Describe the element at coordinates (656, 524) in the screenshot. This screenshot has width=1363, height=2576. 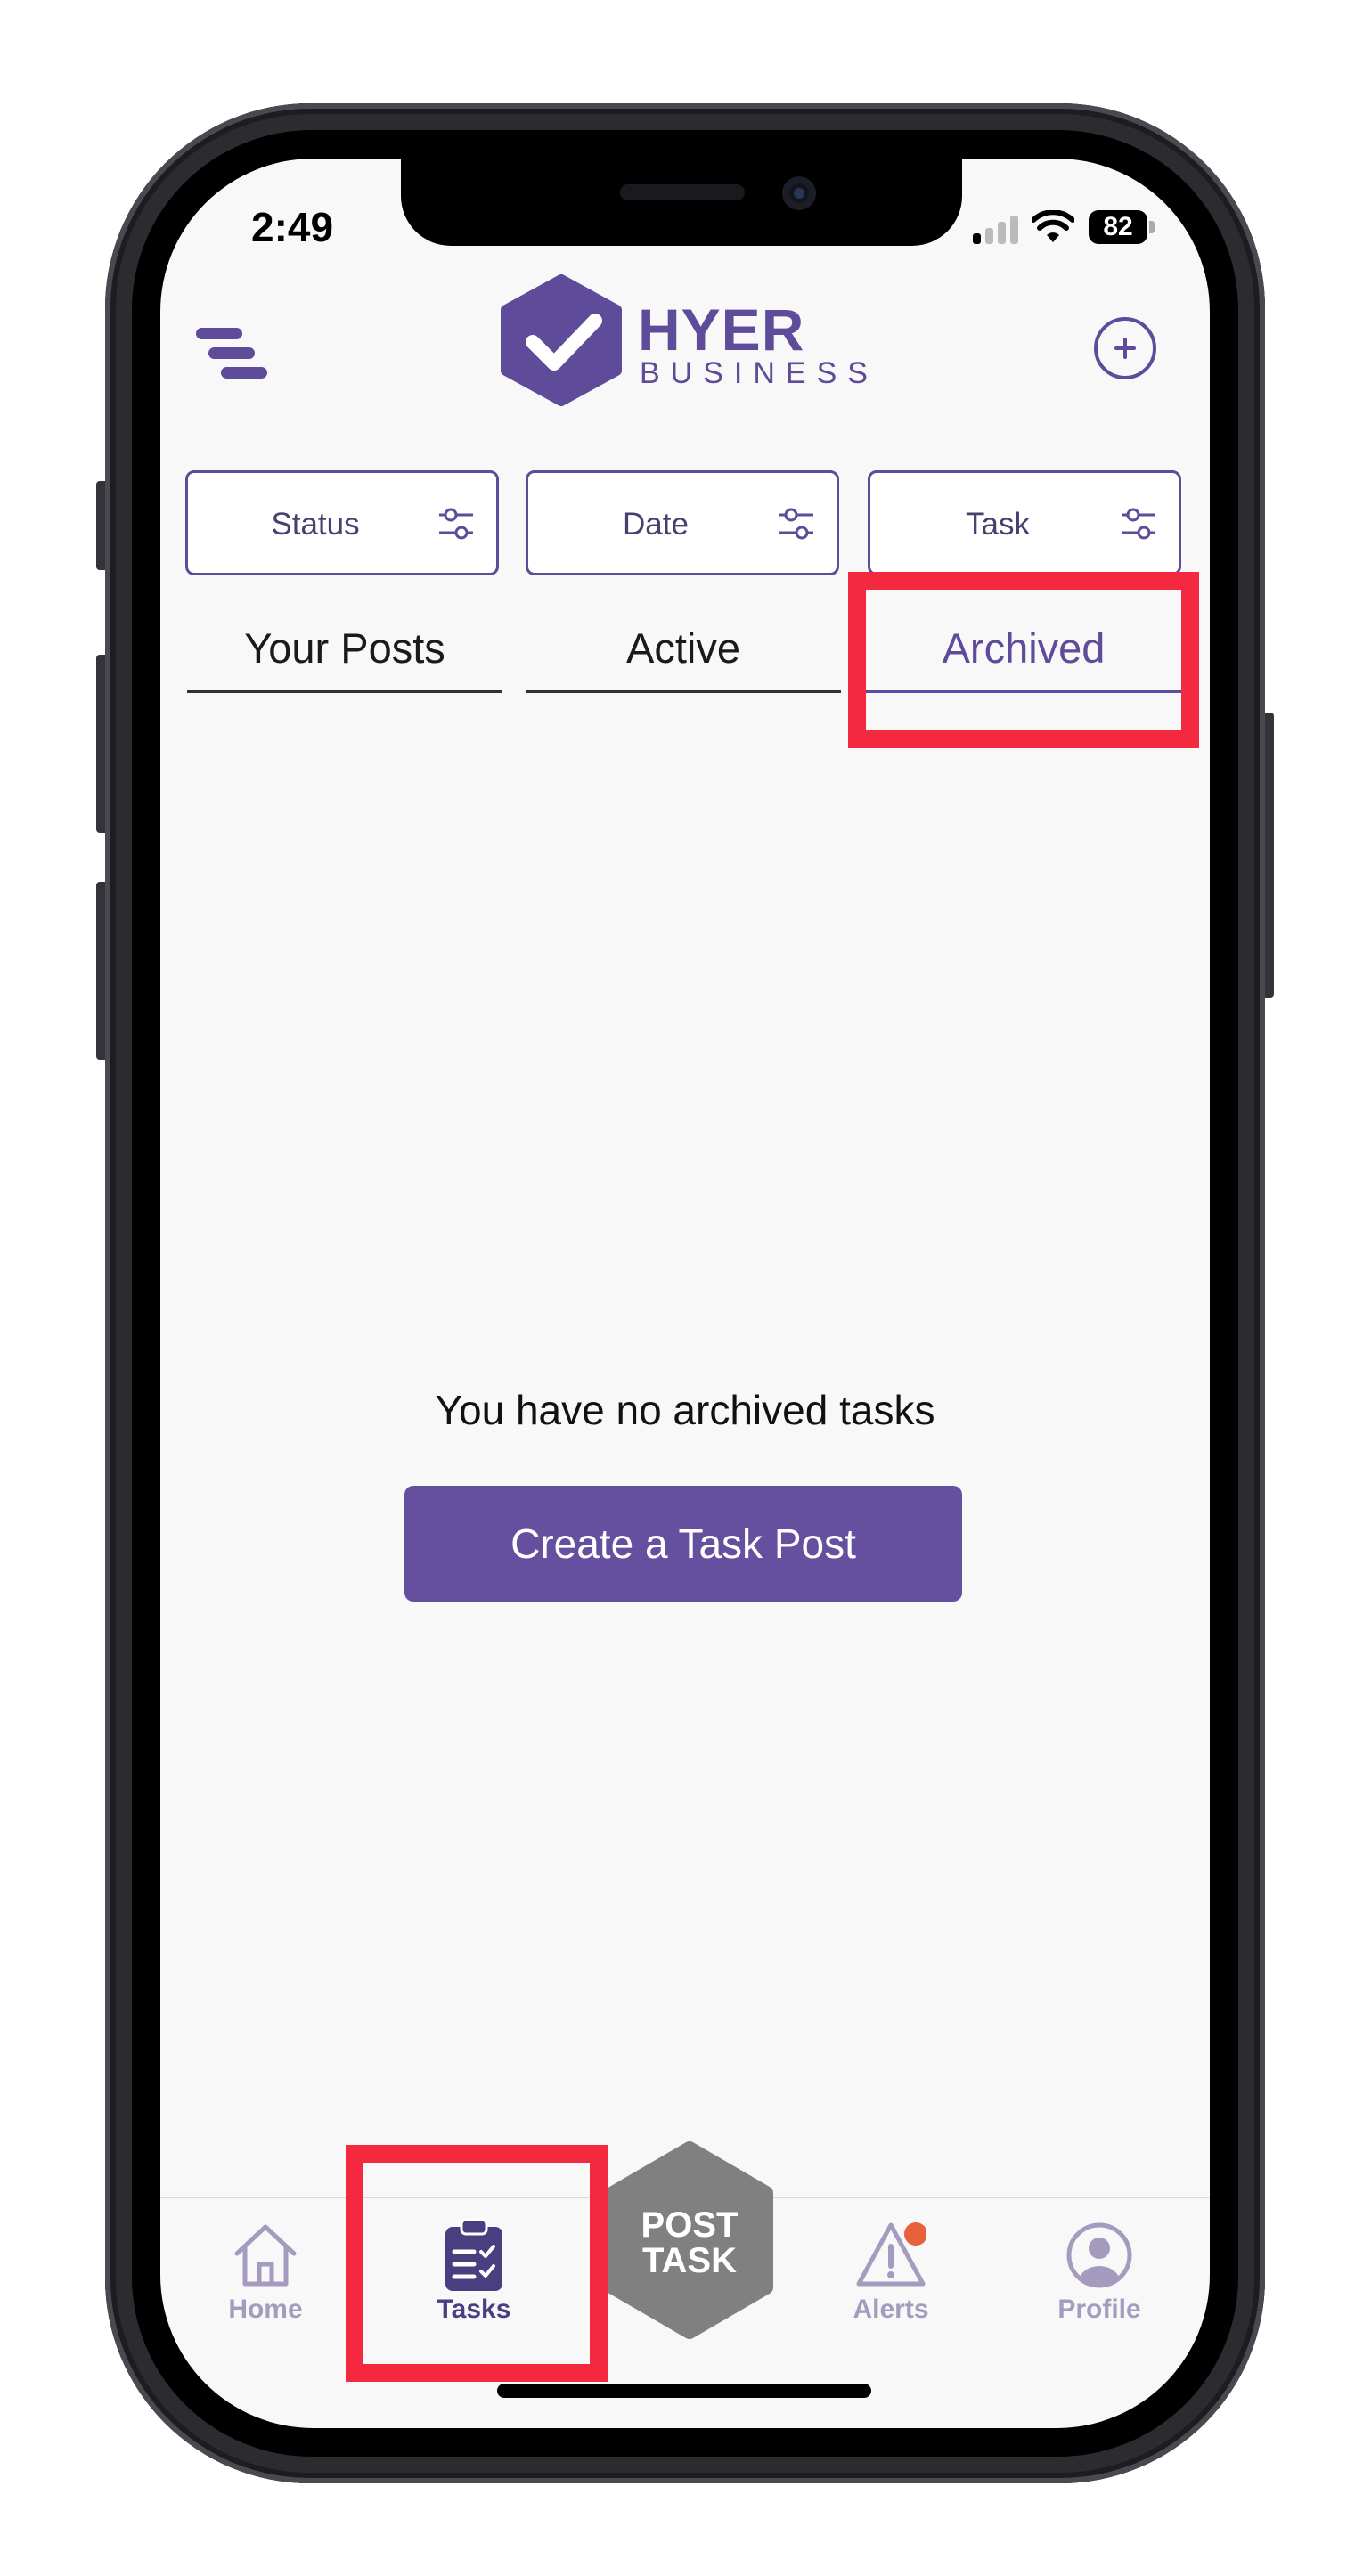
I see `filter-label: Date` at that location.